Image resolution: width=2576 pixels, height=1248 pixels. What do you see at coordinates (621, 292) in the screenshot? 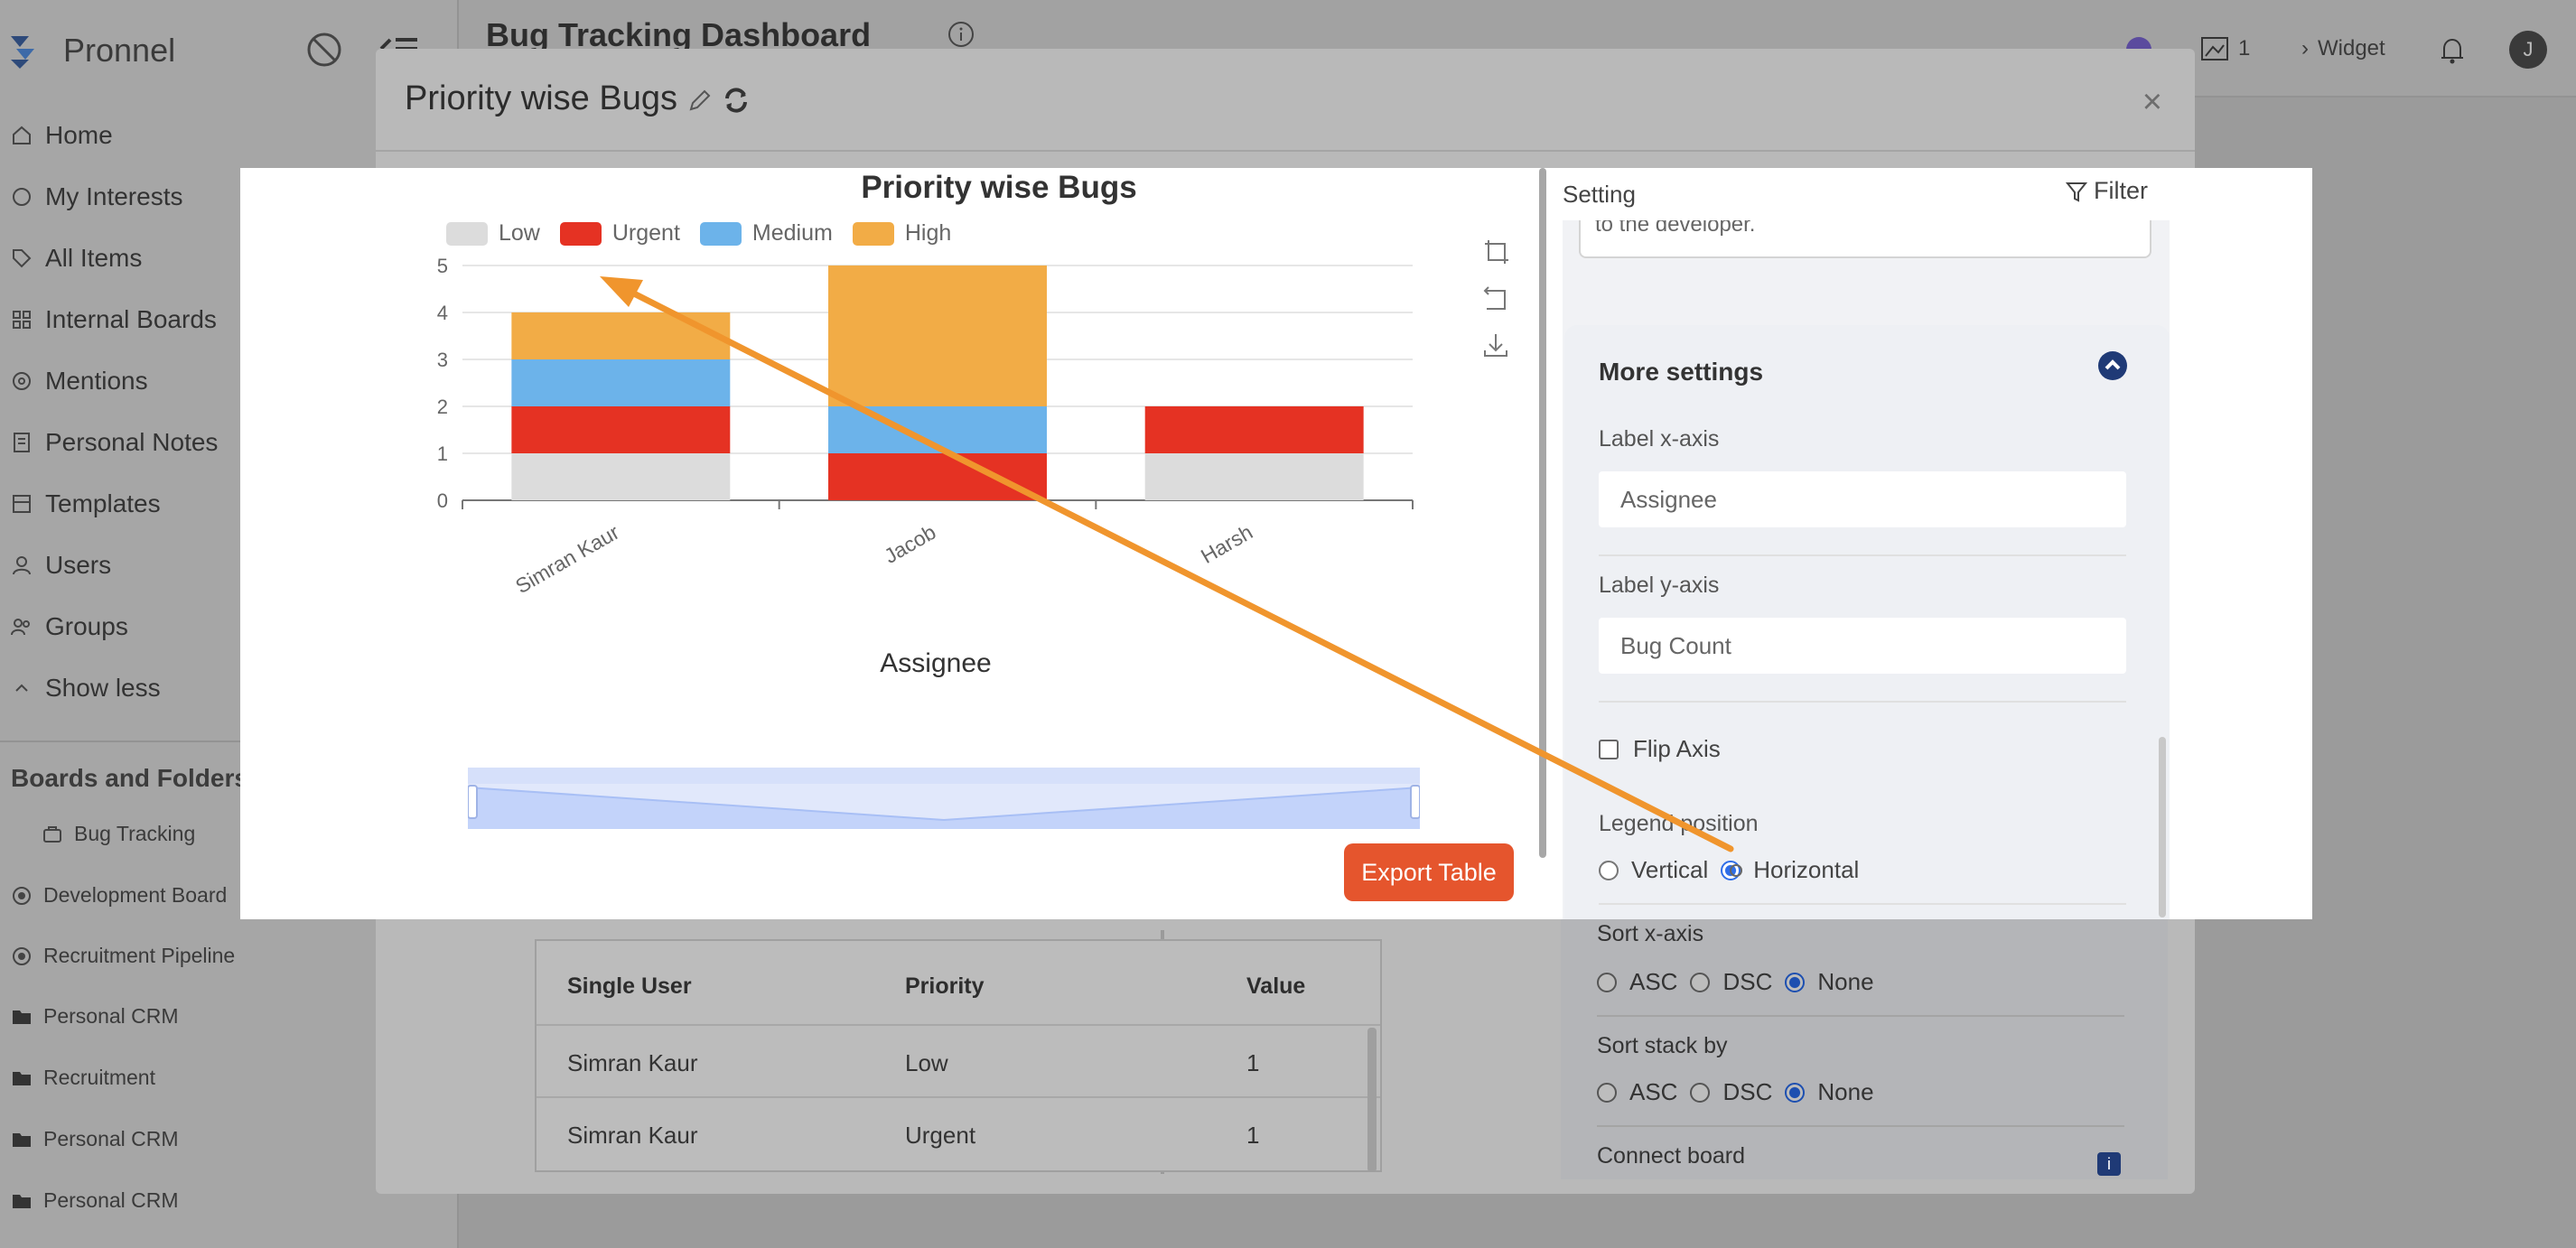
I see `arrow-head` at bounding box center [621, 292].